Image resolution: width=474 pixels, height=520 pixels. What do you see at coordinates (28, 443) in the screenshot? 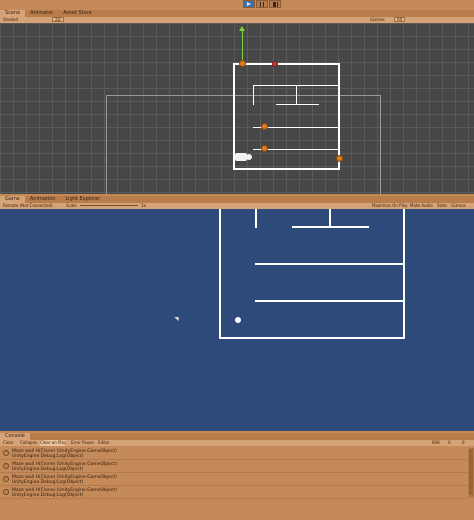
I see `collapse-button: Collapse` at bounding box center [28, 443].